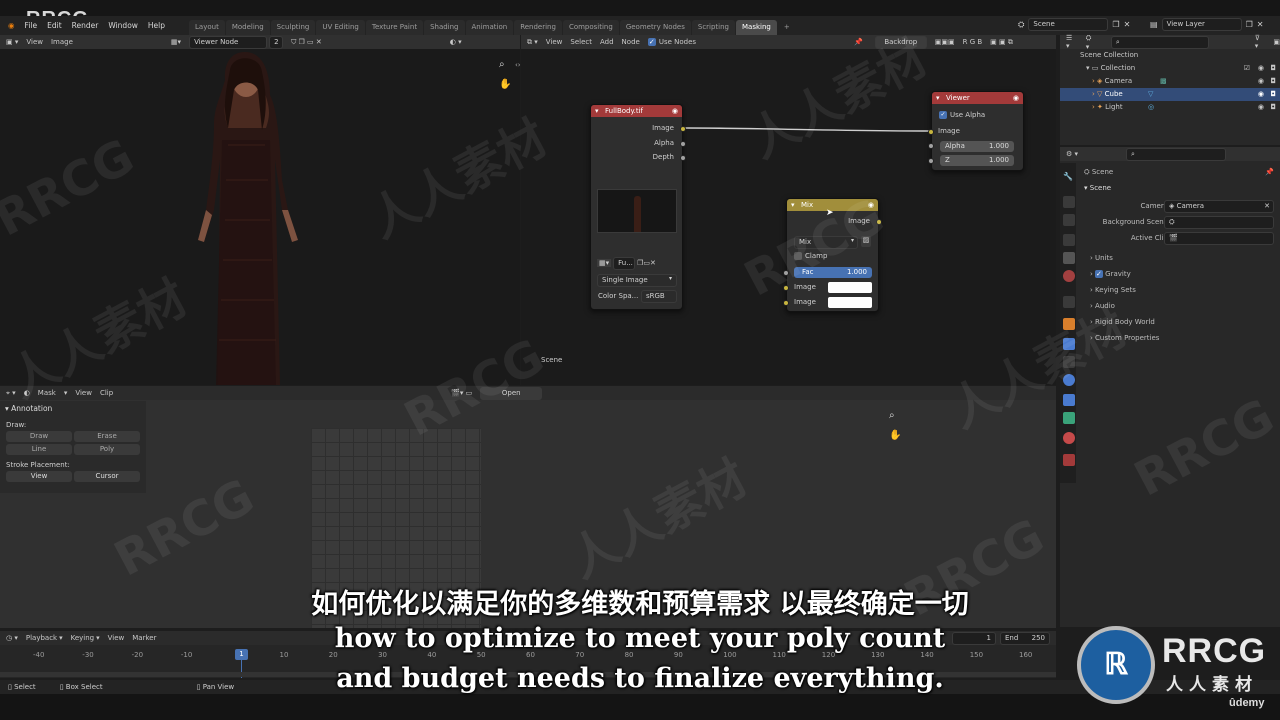  Describe the element at coordinates (977, 146) in the screenshot. I see `alpha-field: Alpha 1.000` at that location.